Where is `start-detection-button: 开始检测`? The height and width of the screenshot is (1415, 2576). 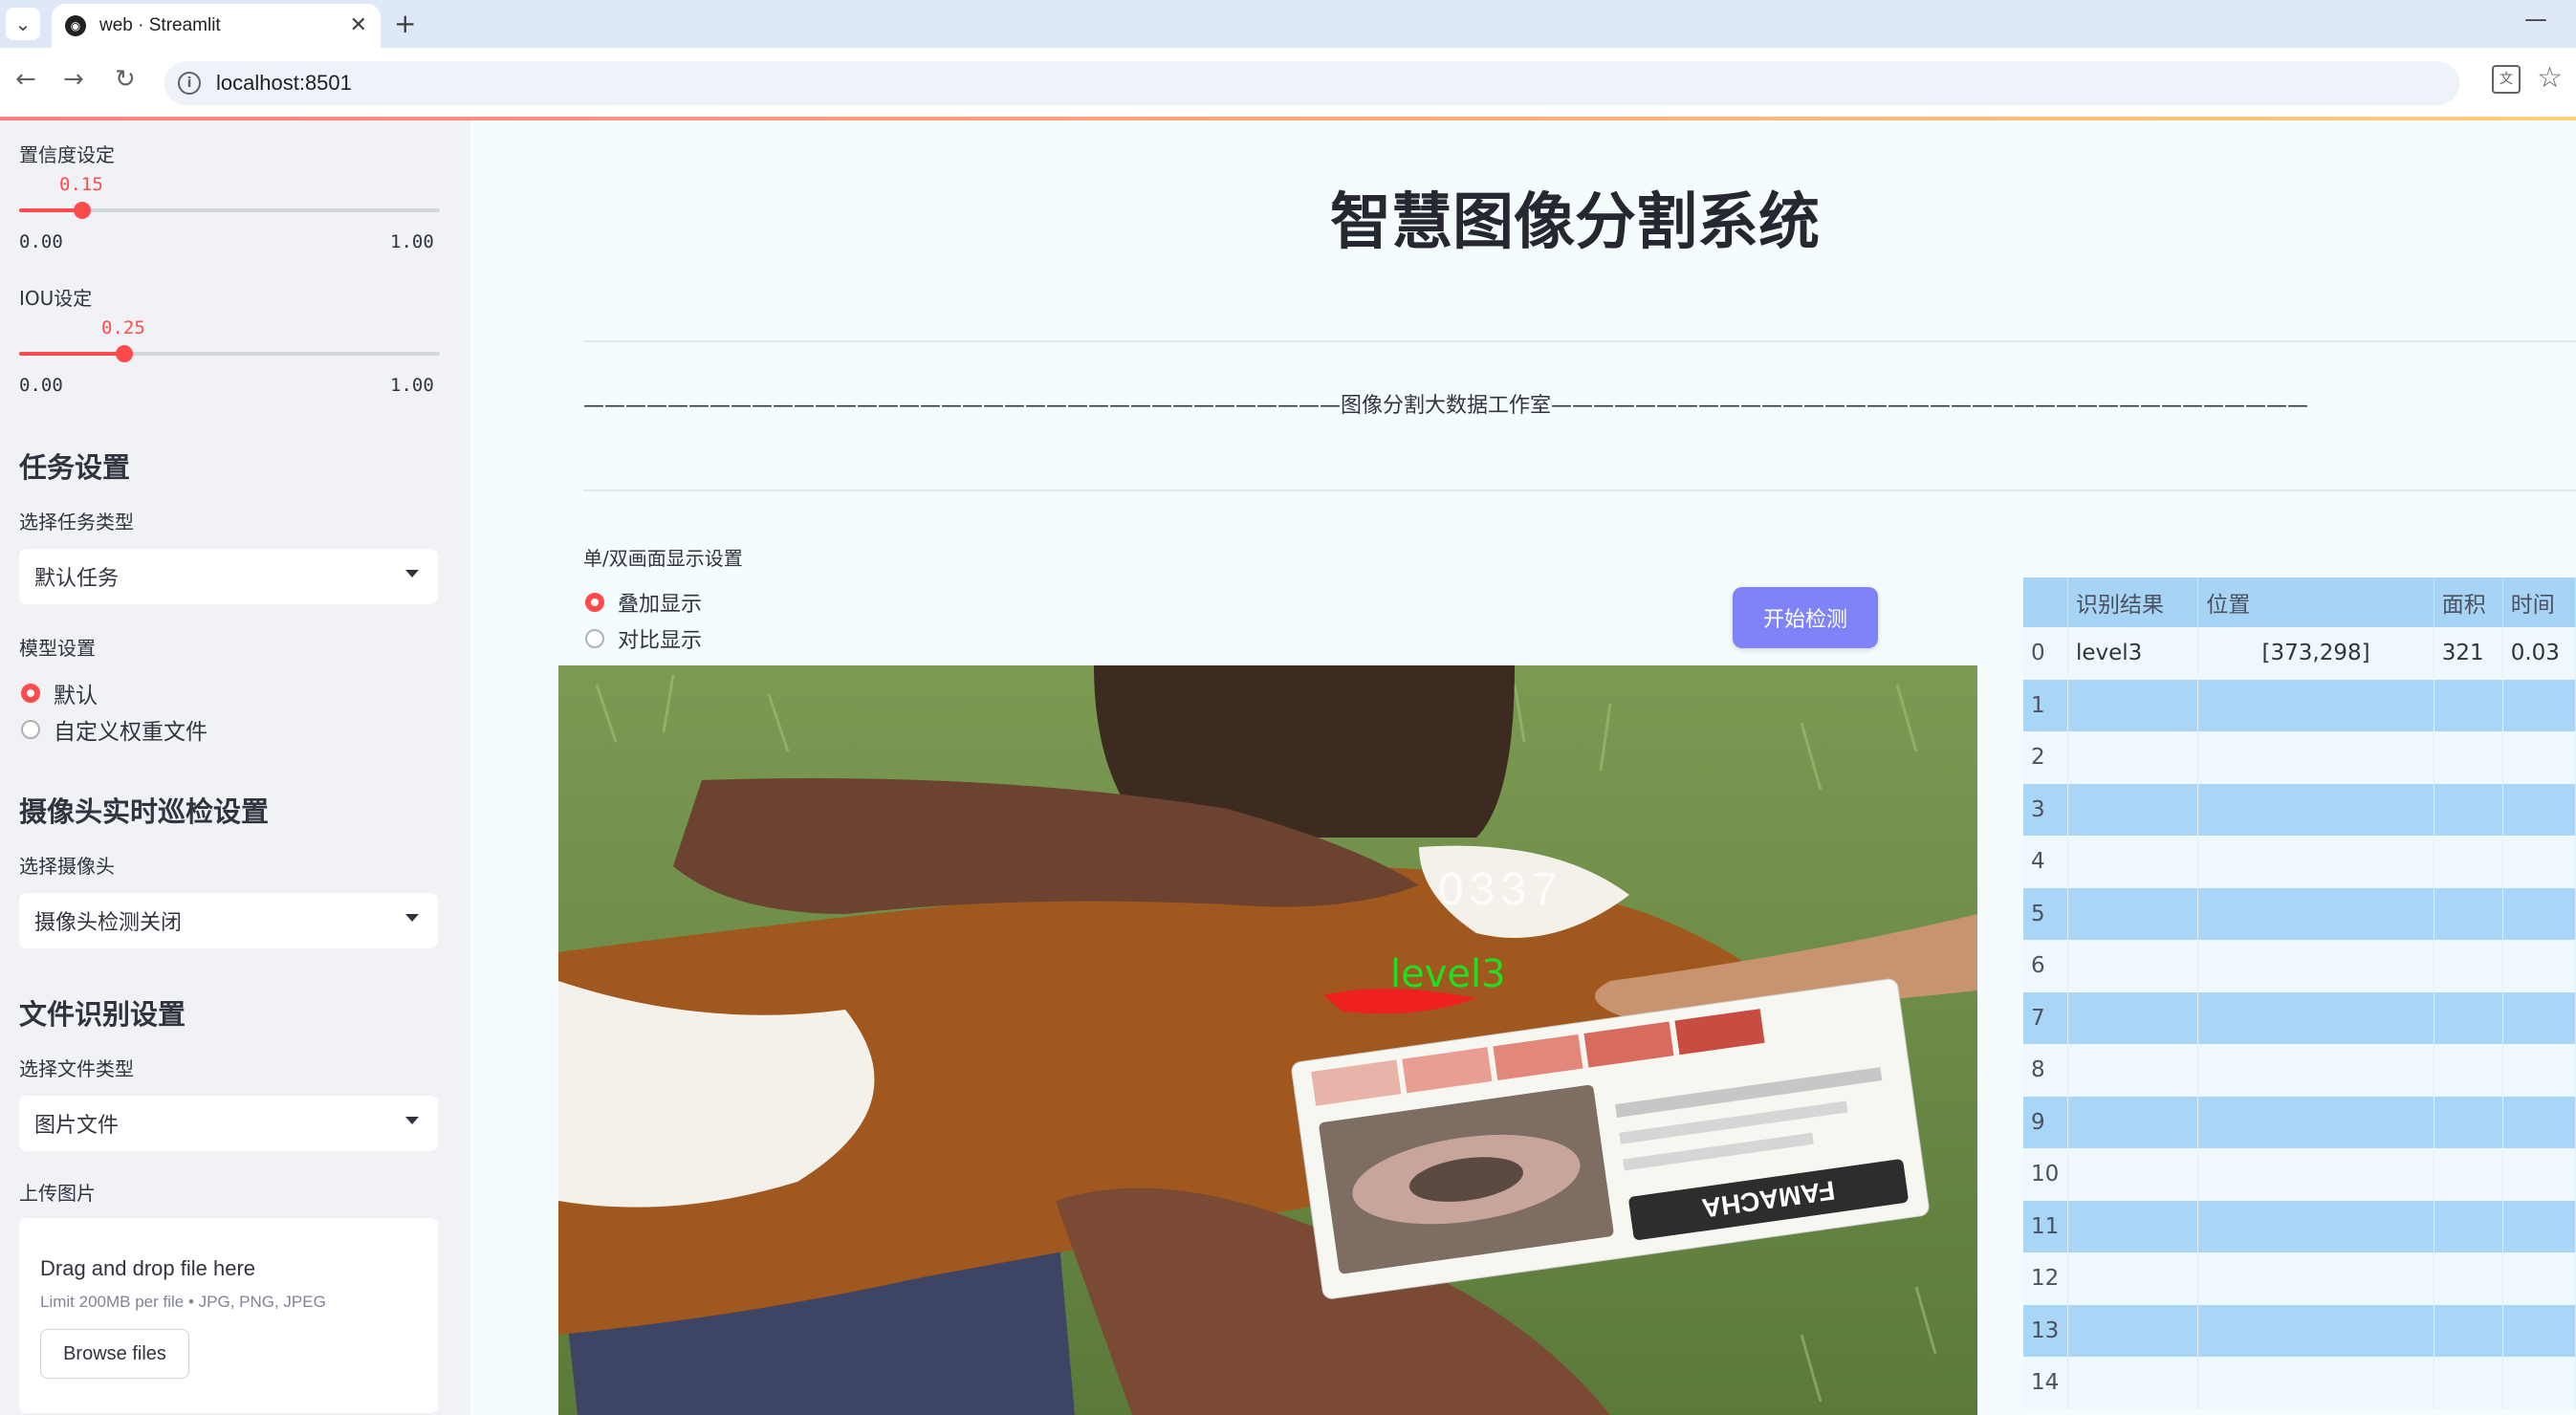 start-detection-button: 开始检测 is located at coordinates (1805, 617).